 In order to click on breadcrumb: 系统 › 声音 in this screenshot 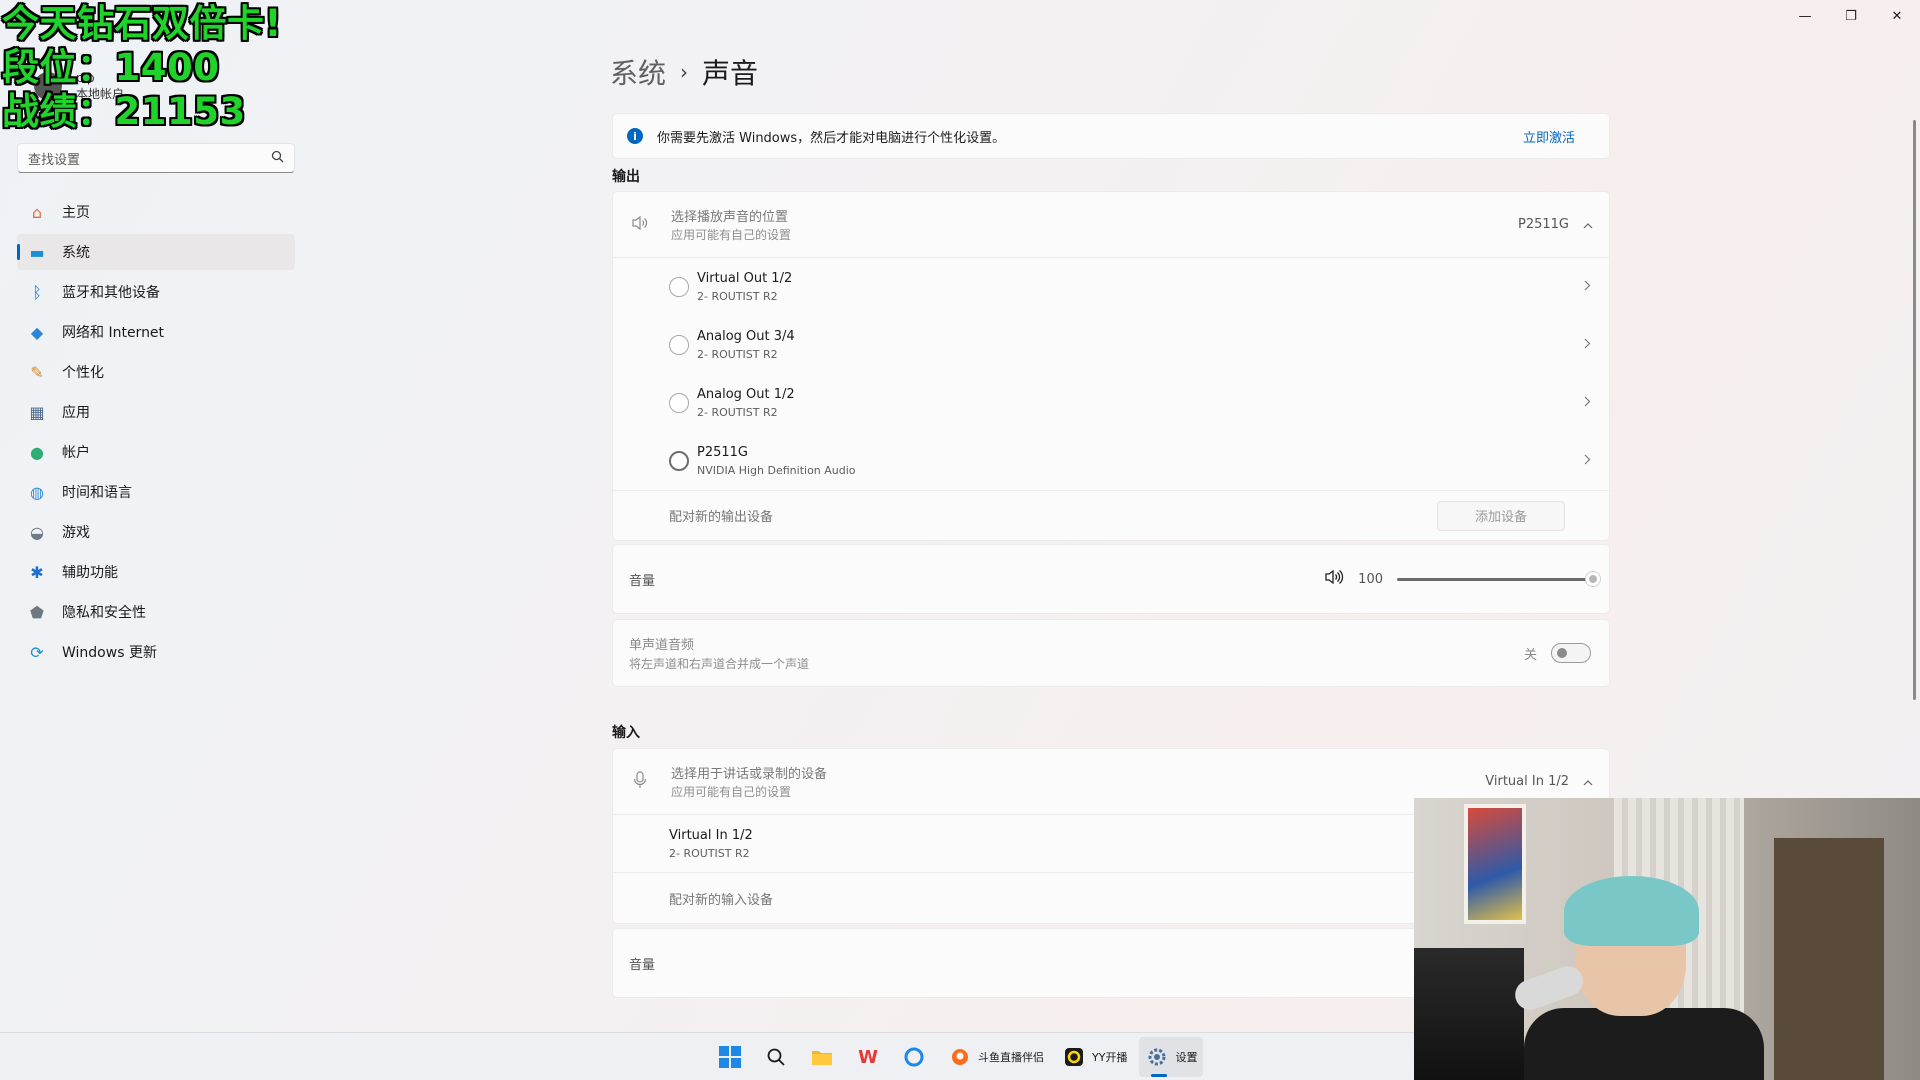, I will do `click(684, 72)`.